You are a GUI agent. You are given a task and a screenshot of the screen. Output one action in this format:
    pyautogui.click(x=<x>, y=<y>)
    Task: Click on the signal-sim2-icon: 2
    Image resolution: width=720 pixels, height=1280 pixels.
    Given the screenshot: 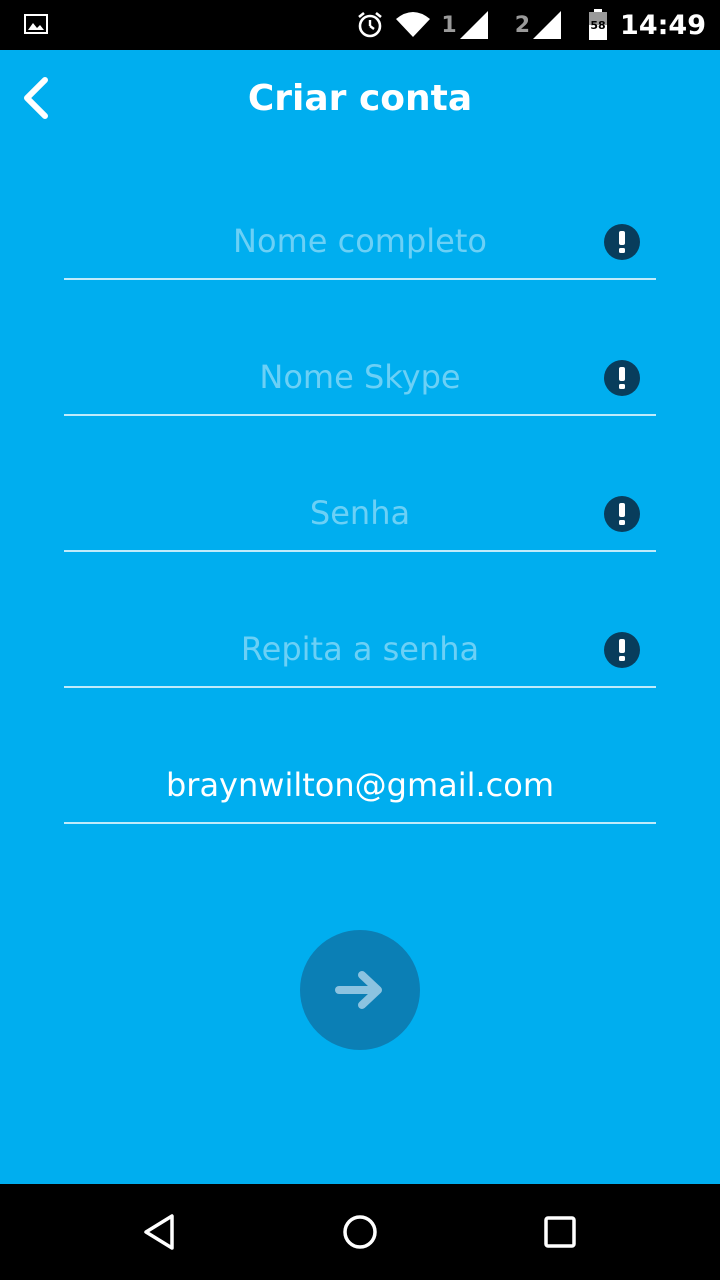 What is the action you would take?
    pyautogui.click(x=538, y=25)
    